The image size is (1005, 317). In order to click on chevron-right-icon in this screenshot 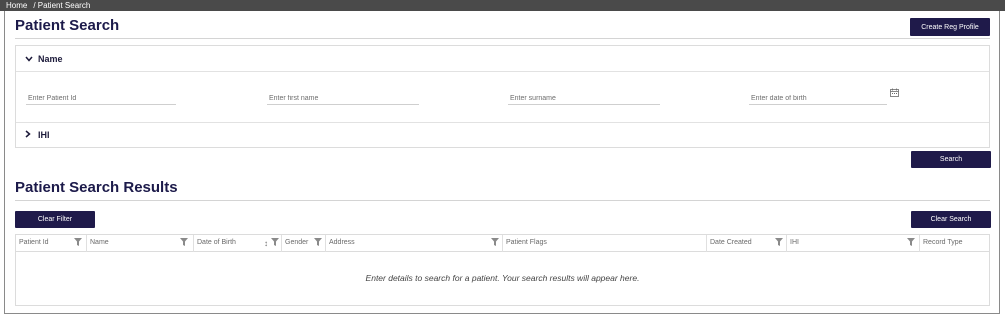, I will do `click(29, 134)`.